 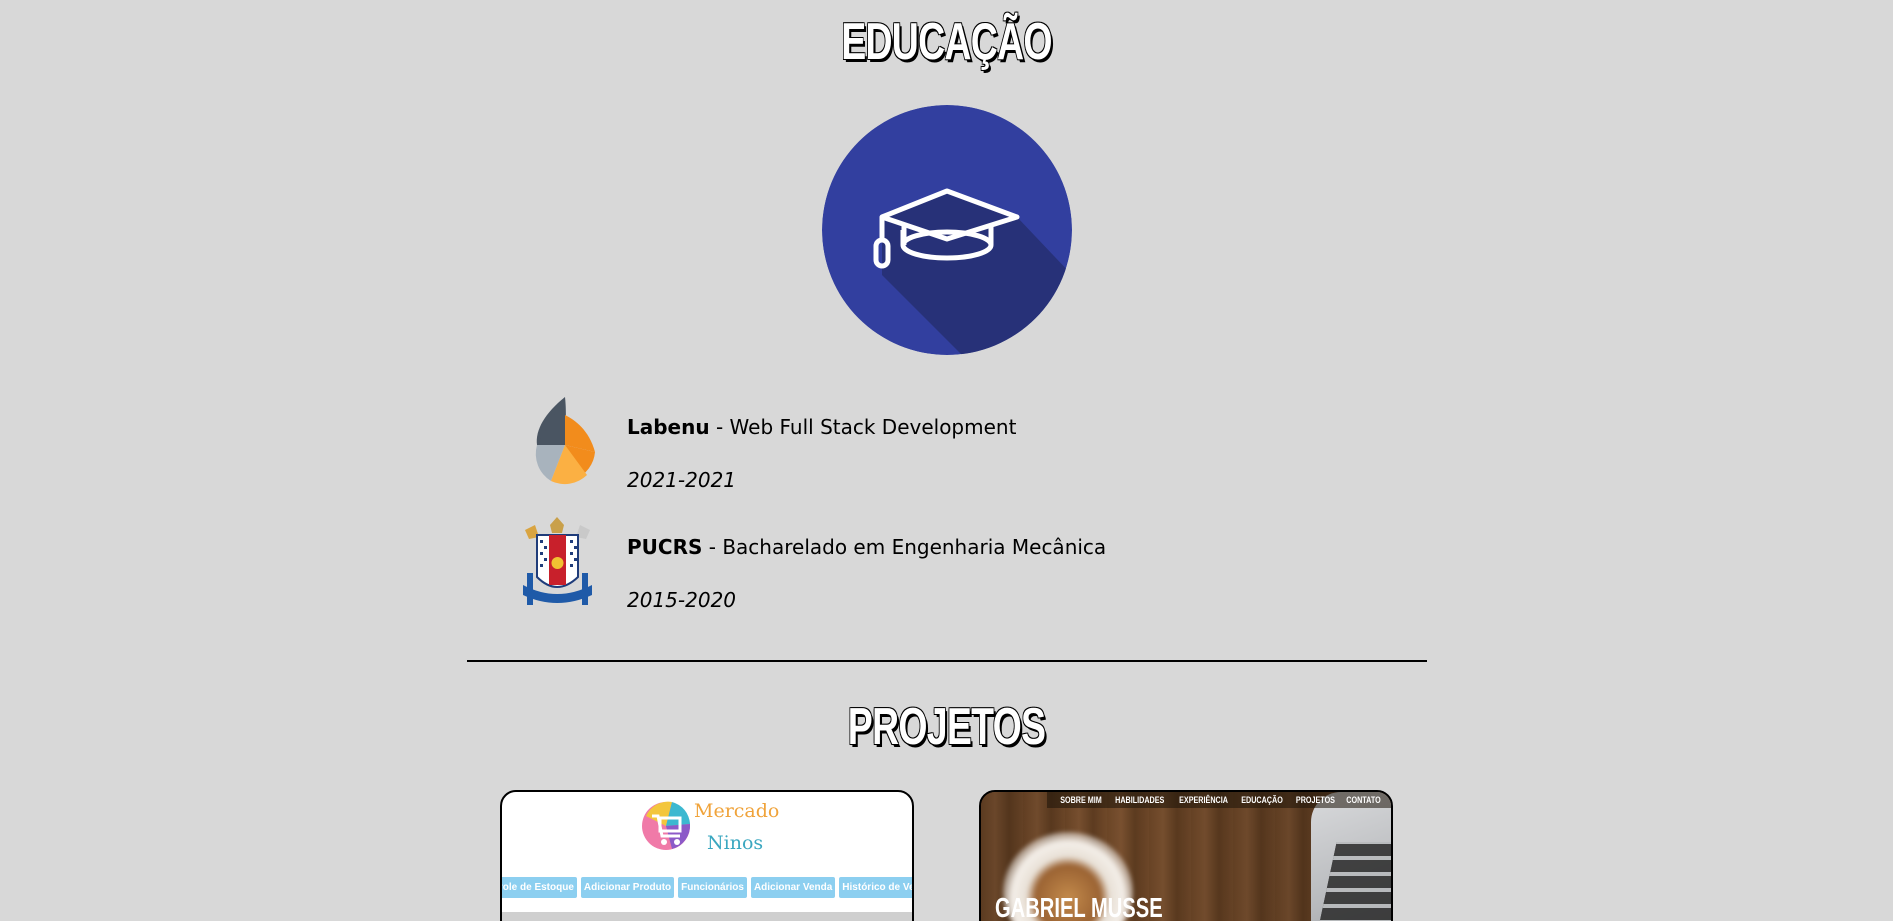 I want to click on section-divider, so click(x=947, y=661).